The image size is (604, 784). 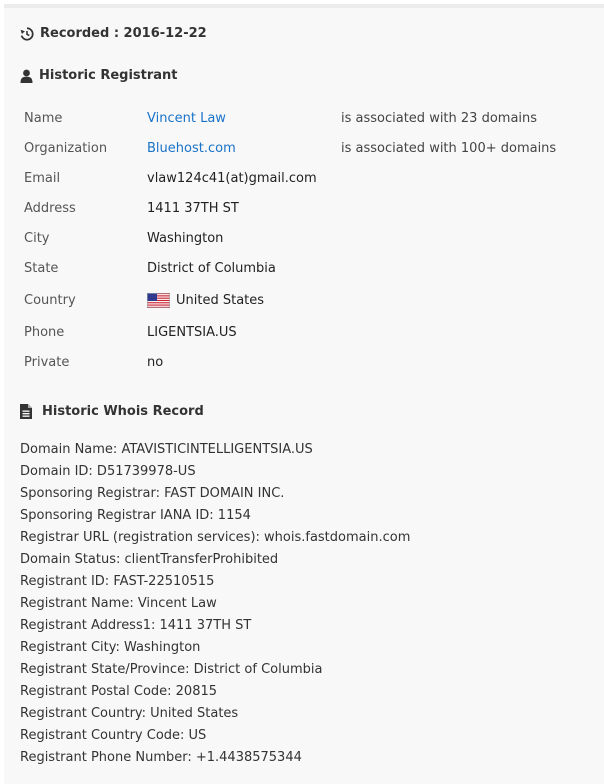 What do you see at coordinates (309, 362) in the screenshot?
I see `registrant-row-private: Private no` at bounding box center [309, 362].